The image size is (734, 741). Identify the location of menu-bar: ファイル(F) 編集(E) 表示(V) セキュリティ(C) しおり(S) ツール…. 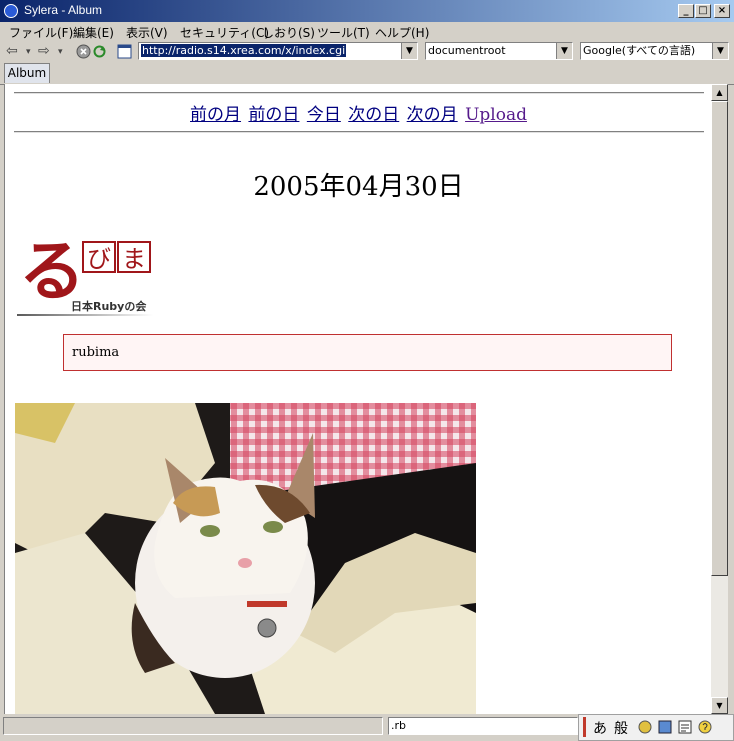
(367, 31).